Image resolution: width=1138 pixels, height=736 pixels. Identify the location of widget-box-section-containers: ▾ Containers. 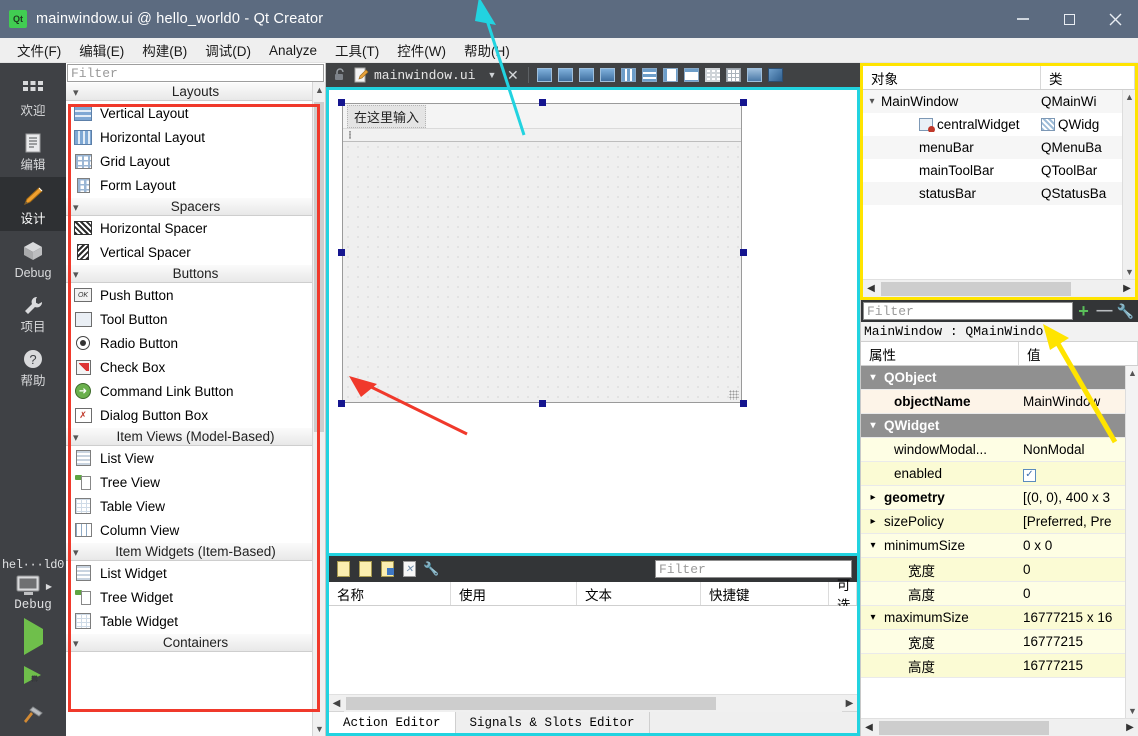
(195, 642).